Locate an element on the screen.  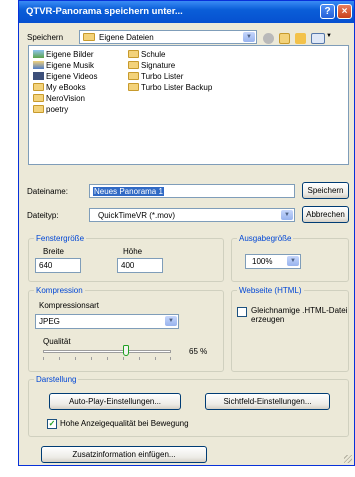
group-title: Darstellung is located at coordinates (56, 379).